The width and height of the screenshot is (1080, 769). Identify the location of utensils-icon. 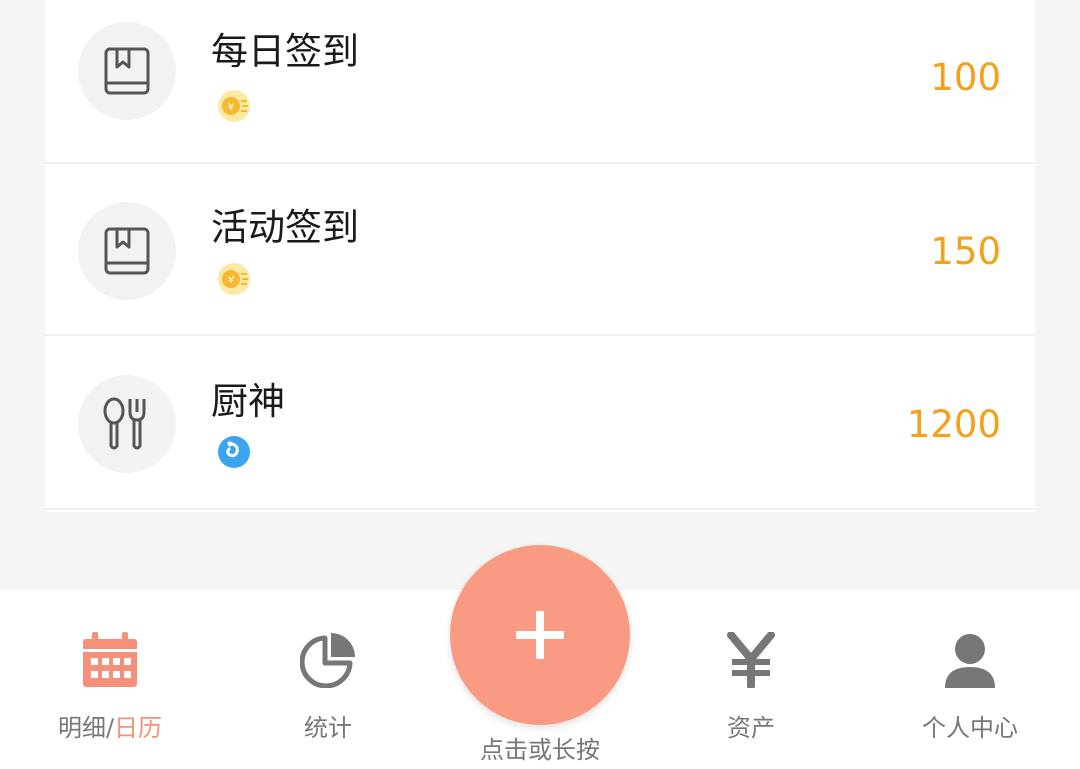
(127, 424).